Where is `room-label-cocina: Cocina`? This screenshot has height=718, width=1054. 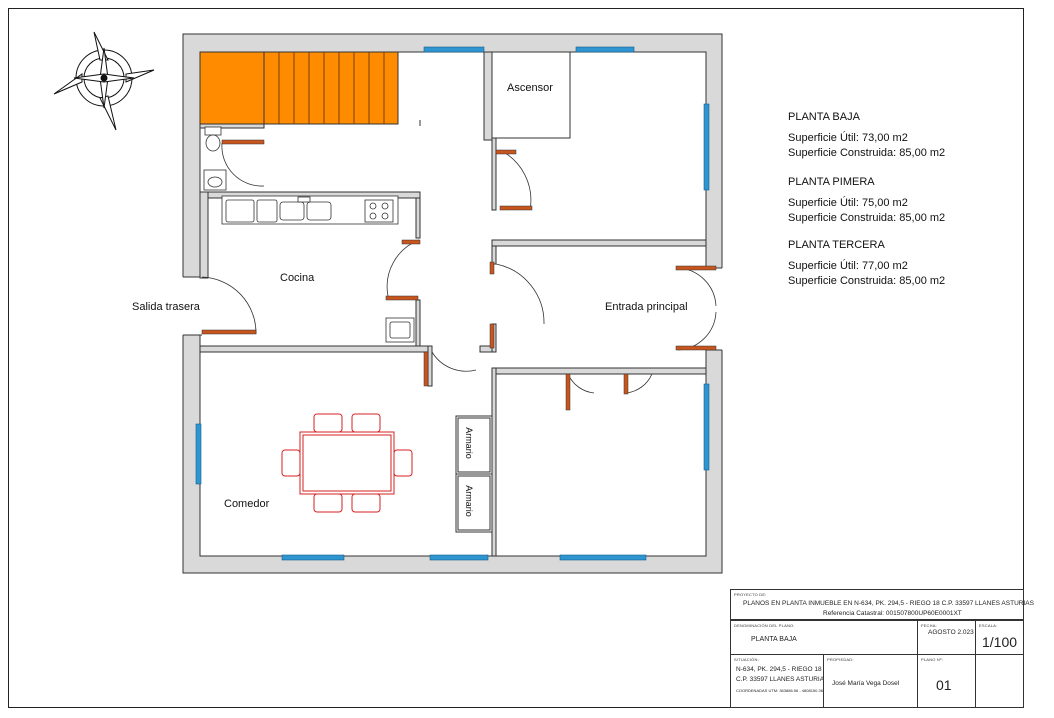 room-label-cocina: Cocina is located at coordinates (297, 278).